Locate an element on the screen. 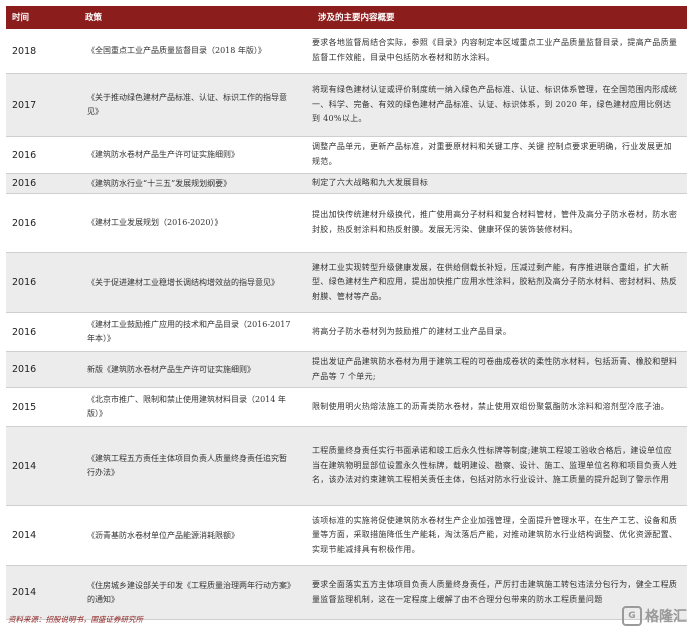 This screenshot has height=634, width=693. source-note: 资料来源：招股说明书，国盛证券研究所 is located at coordinates (75, 619).